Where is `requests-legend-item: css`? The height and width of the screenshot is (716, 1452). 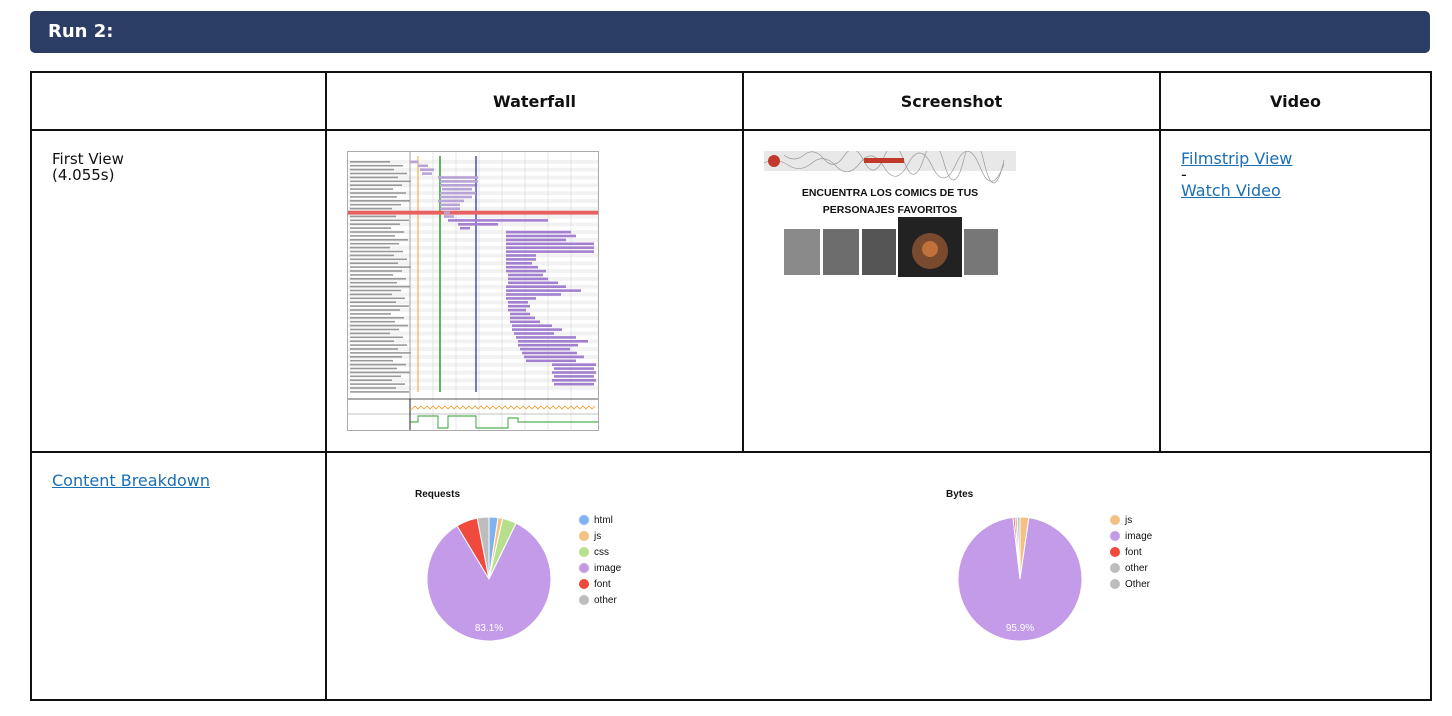
requests-legend-item: css is located at coordinates (600, 552).